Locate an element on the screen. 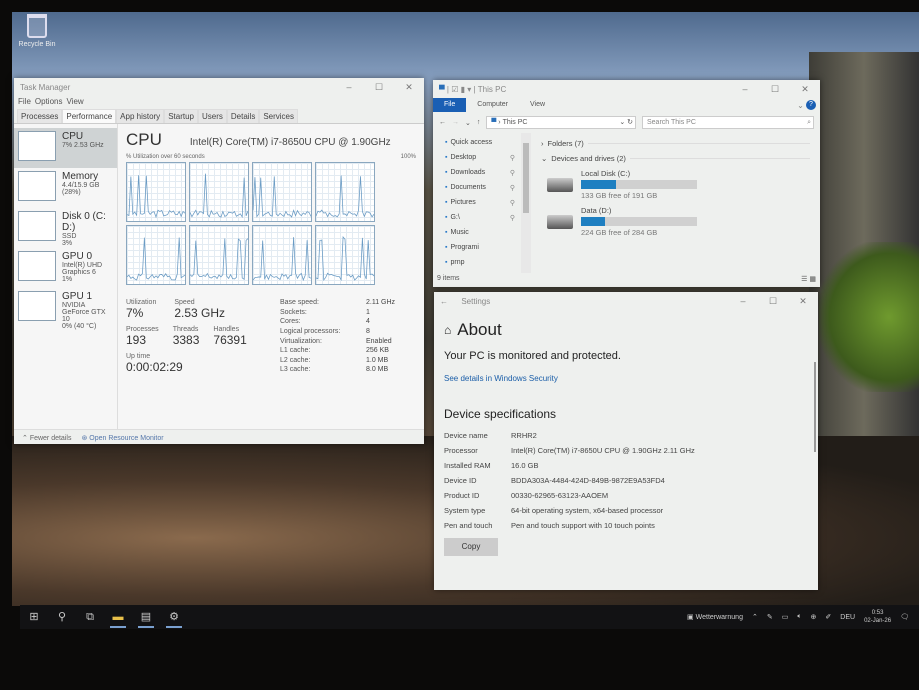  nav-scrollbar is located at coordinates (526, 203).